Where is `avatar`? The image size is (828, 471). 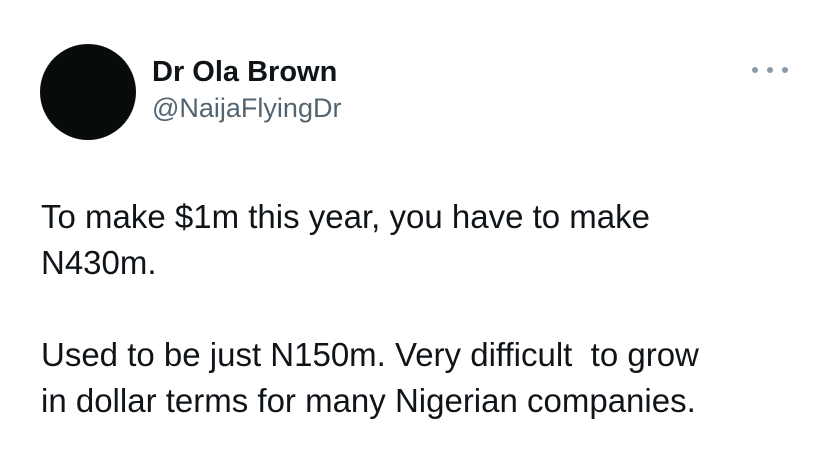
avatar is located at coordinates (88, 92).